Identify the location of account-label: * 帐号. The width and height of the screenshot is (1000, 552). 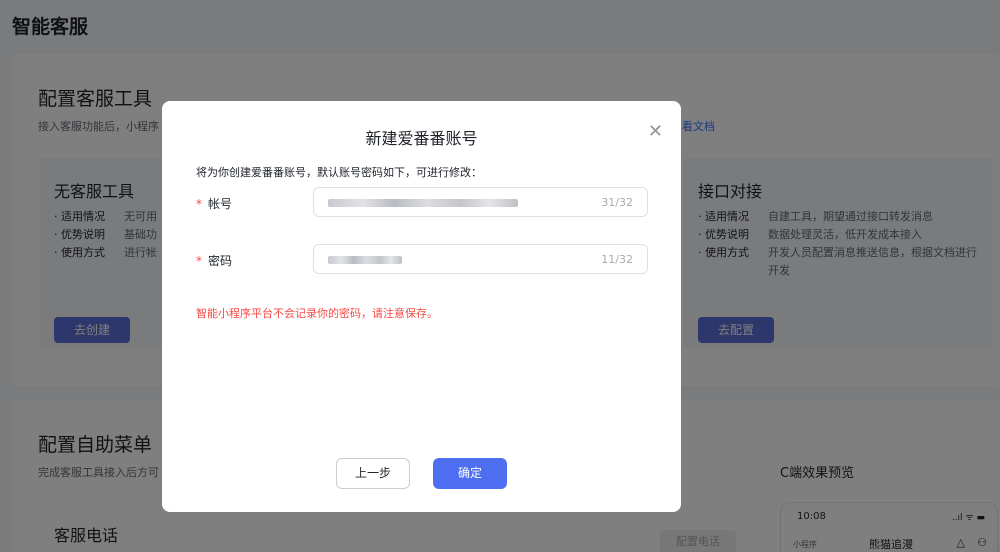
(214, 204).